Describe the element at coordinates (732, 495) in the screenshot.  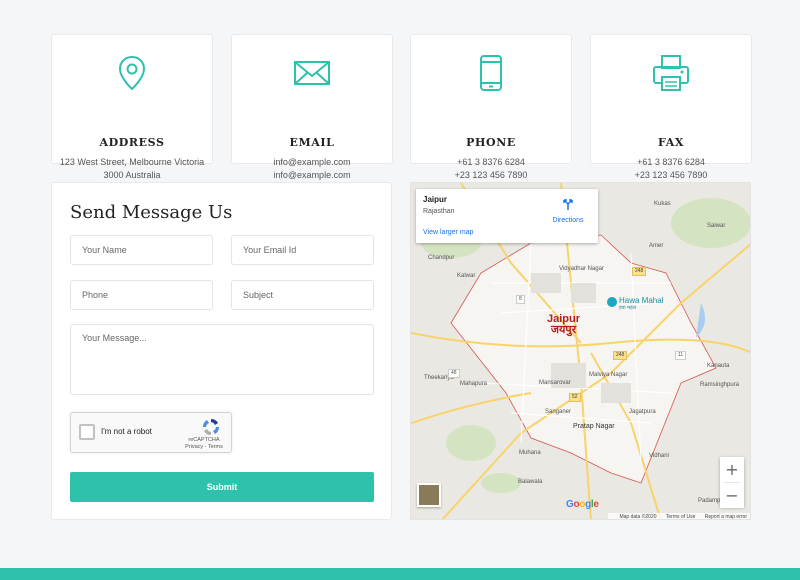
I see `zoom-out-button: −` at that location.